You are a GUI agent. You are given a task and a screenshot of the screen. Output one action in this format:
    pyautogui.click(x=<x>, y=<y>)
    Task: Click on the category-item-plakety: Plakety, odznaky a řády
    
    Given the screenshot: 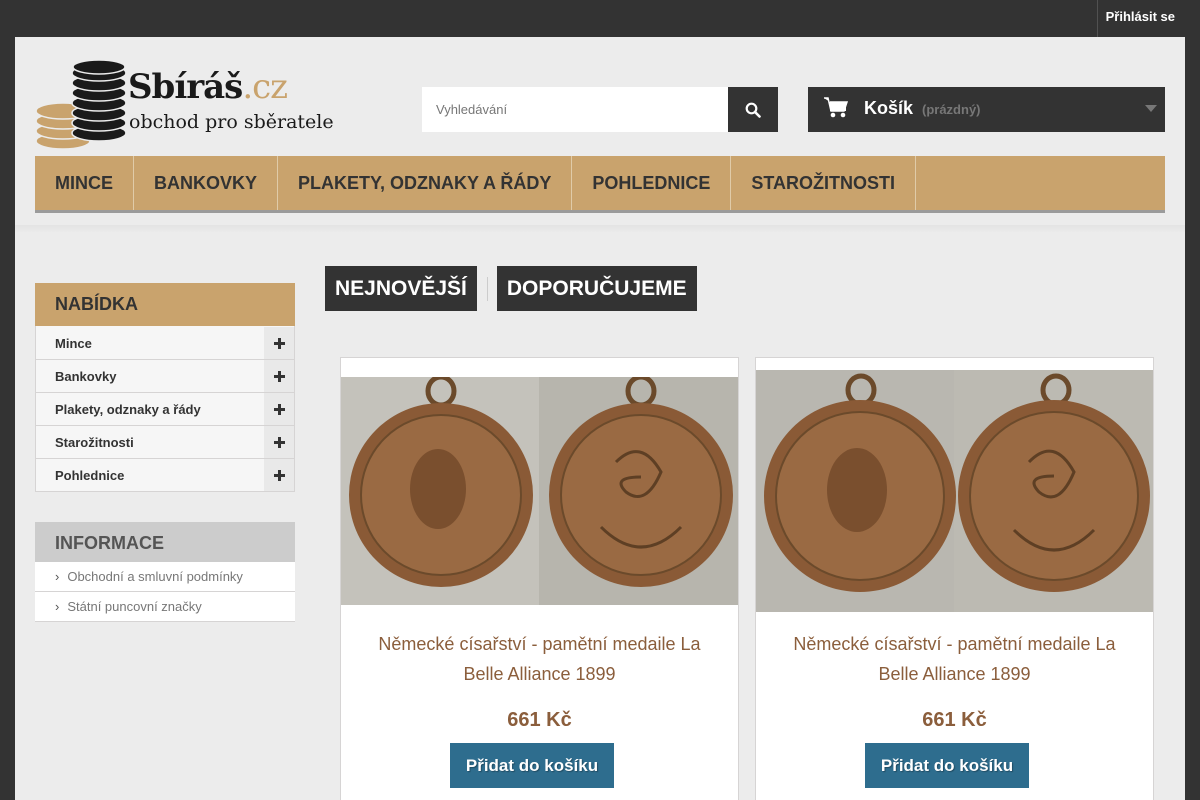 What is the action you would take?
    pyautogui.click(x=165, y=408)
    